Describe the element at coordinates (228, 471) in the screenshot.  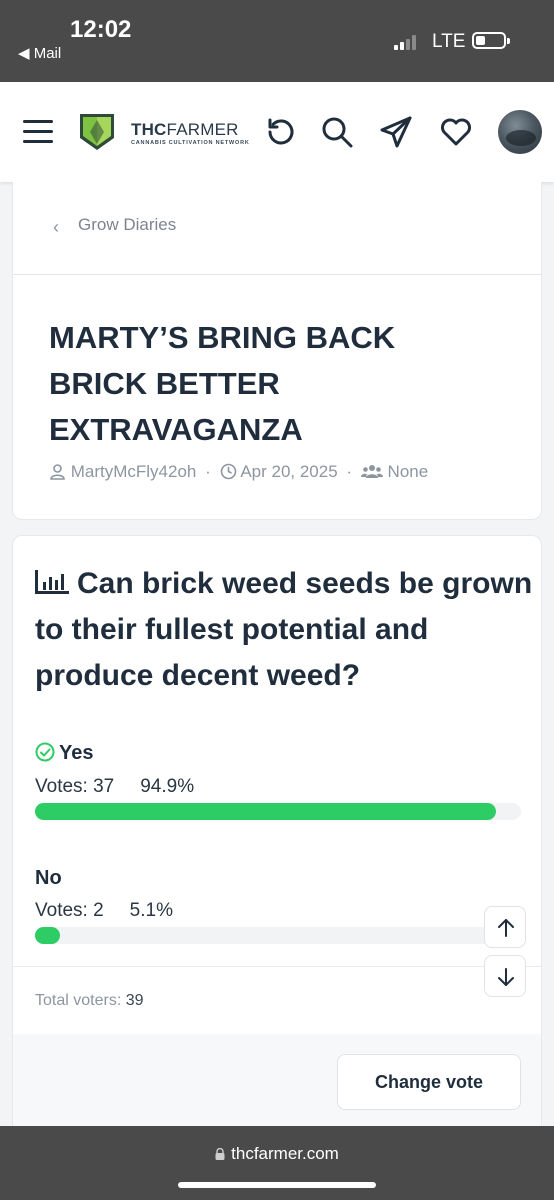
I see `clock-icon` at that location.